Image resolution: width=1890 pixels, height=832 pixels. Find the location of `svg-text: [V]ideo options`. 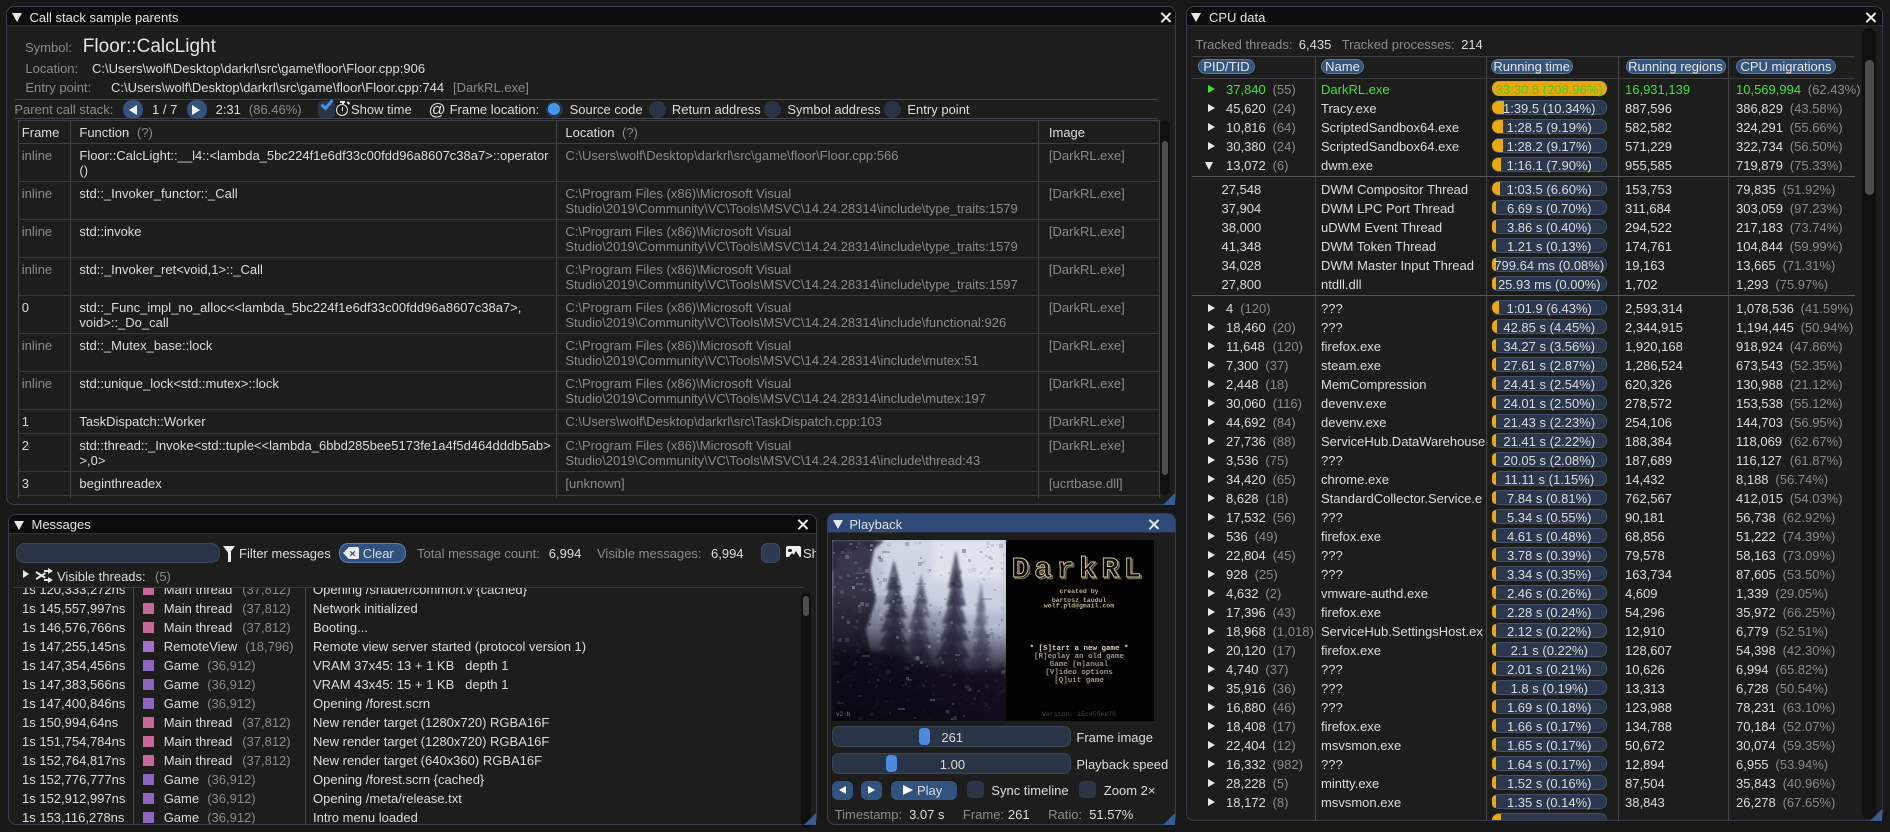

svg-text: [V]ideo options is located at coordinates (1079, 673).